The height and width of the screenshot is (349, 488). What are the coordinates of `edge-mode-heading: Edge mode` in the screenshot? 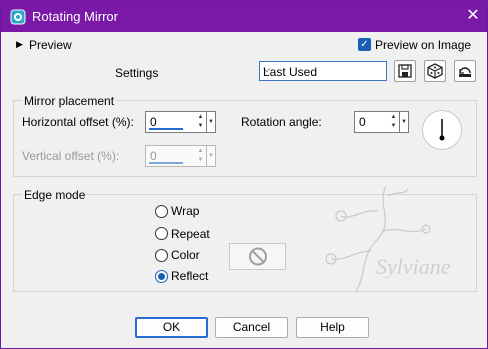 It's located at (55, 195).